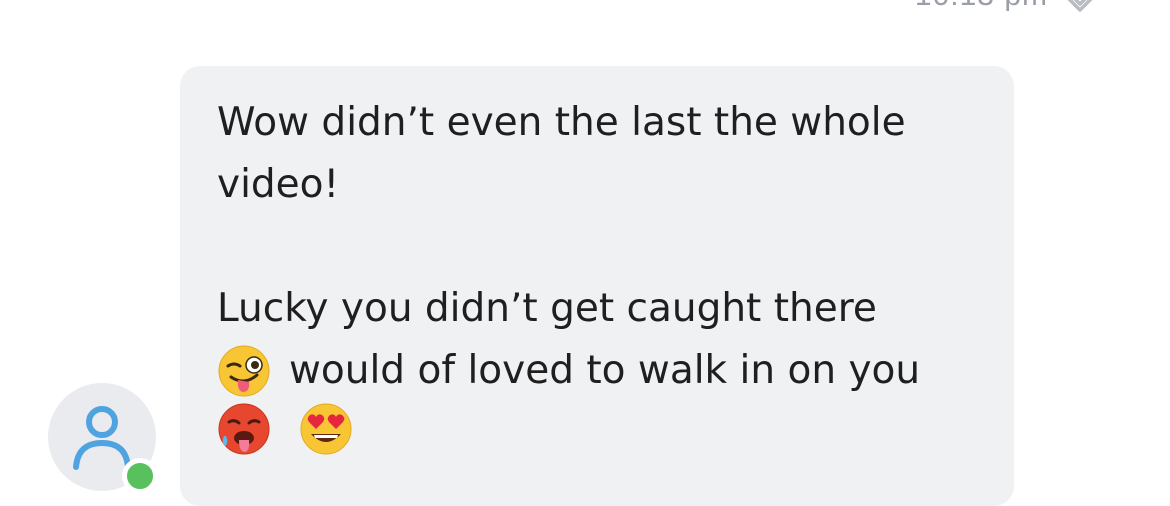 The width and height of the screenshot is (1170, 506). What do you see at coordinates (140, 476) in the screenshot?
I see `online-status-dot` at bounding box center [140, 476].